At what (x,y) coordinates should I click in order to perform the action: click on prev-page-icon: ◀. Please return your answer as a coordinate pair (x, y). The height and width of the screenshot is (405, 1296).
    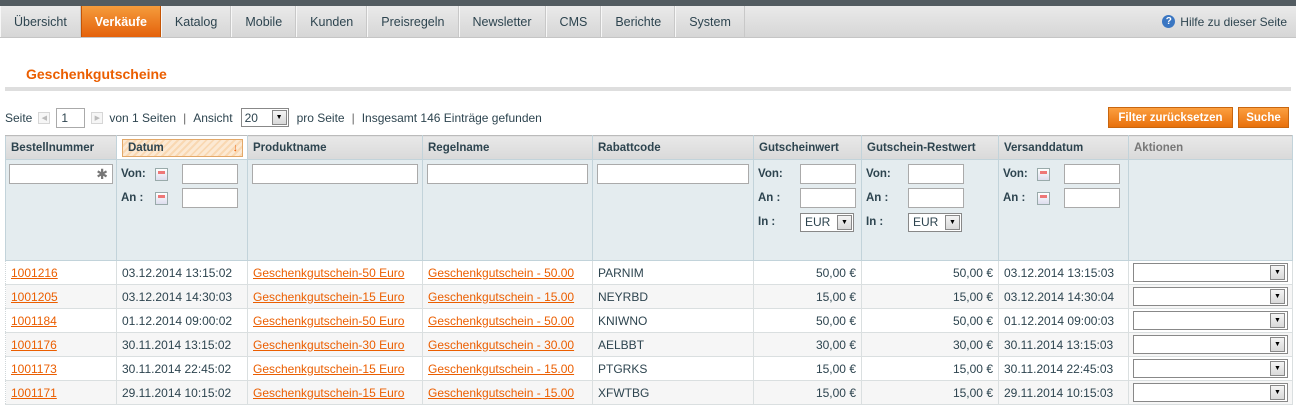
    Looking at the image, I should click on (44, 117).